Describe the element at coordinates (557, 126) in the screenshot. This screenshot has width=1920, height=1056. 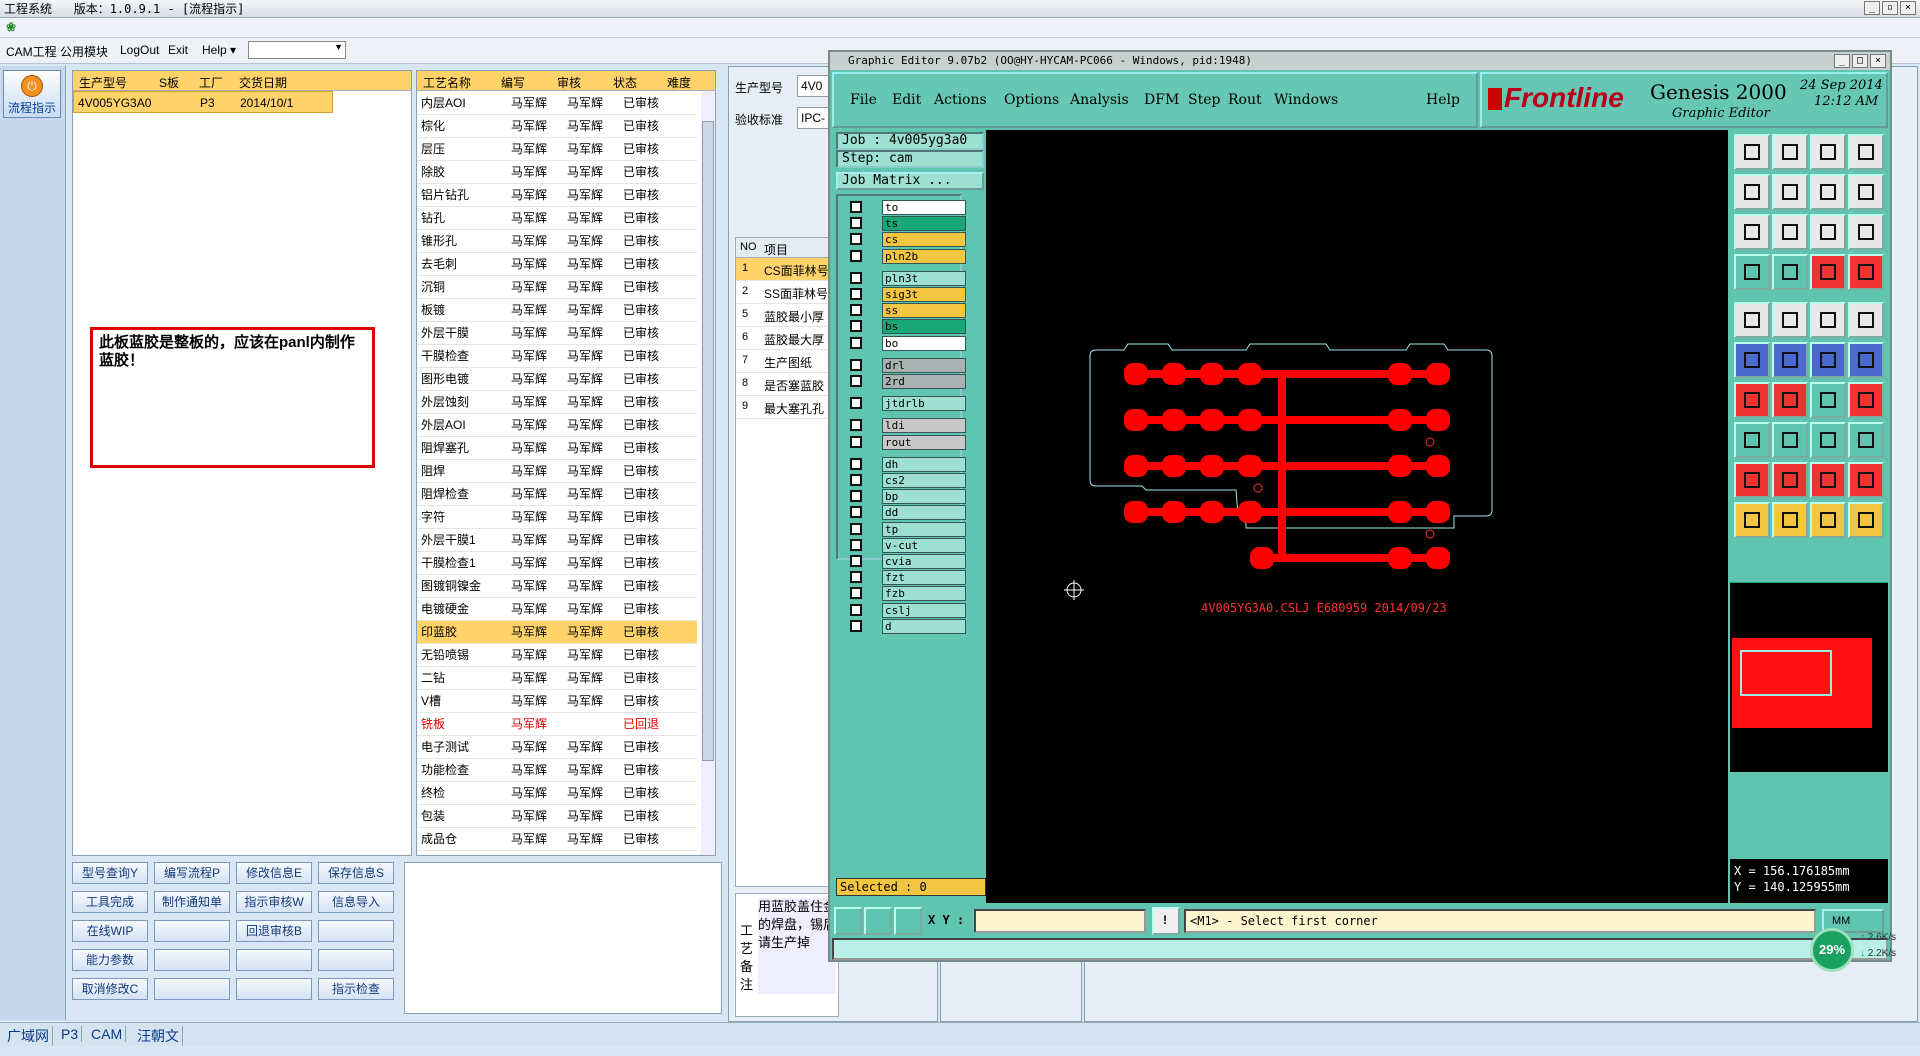
I see `table-row: 棕化 马军辉 马军辉 已审核` at that location.